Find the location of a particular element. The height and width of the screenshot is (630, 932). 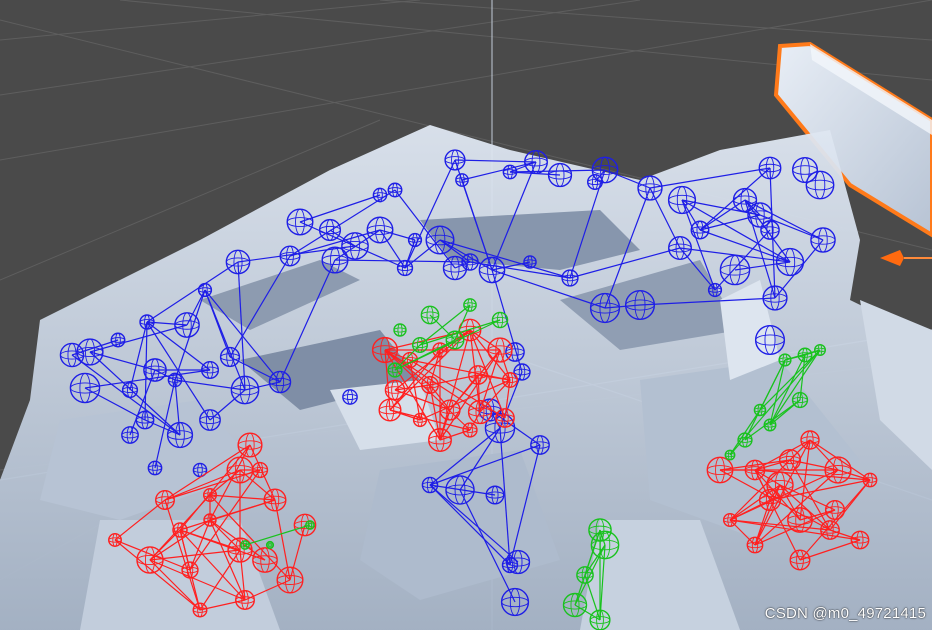

watermark-text: CSDN @m0_49721415 is located at coordinates (845, 613).